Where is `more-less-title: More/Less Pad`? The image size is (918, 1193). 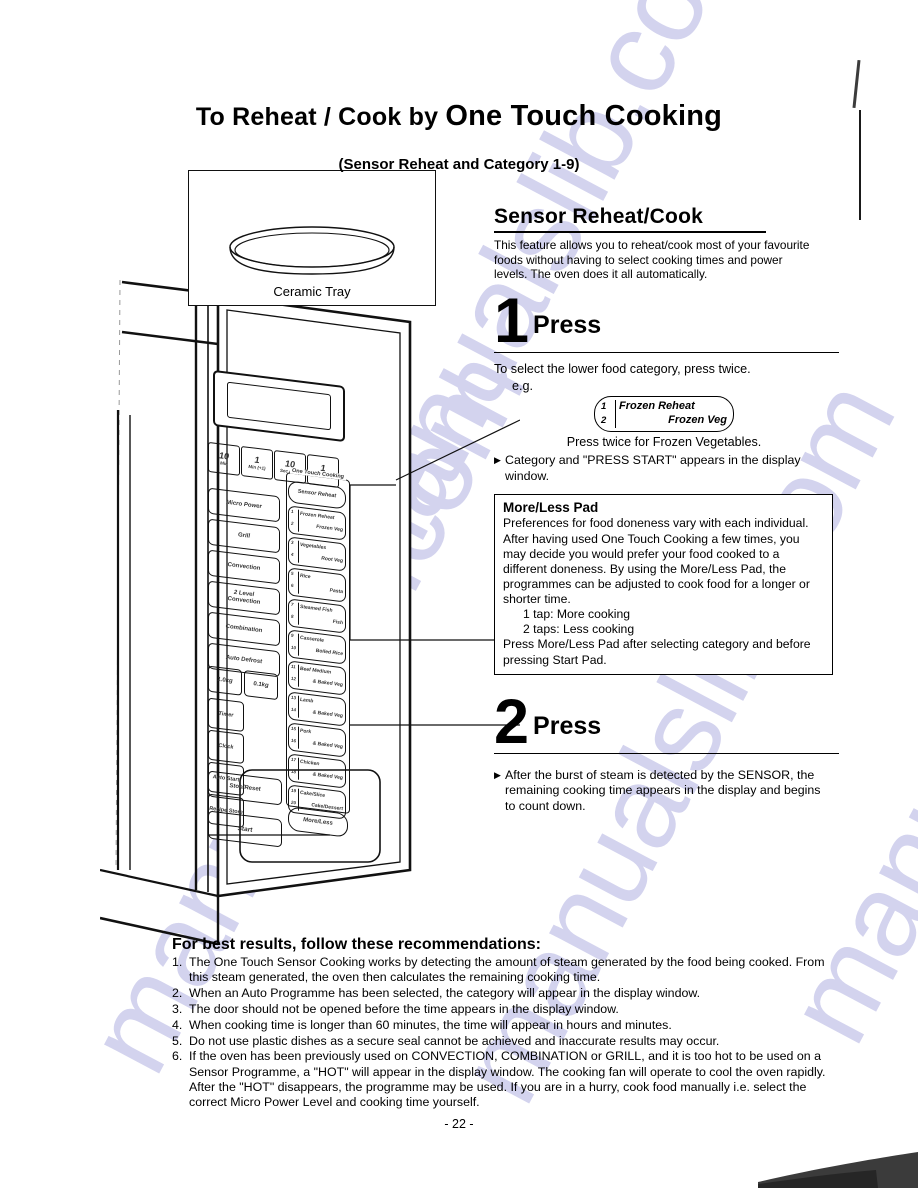 more-less-title: More/Less Pad is located at coordinates (551, 508).